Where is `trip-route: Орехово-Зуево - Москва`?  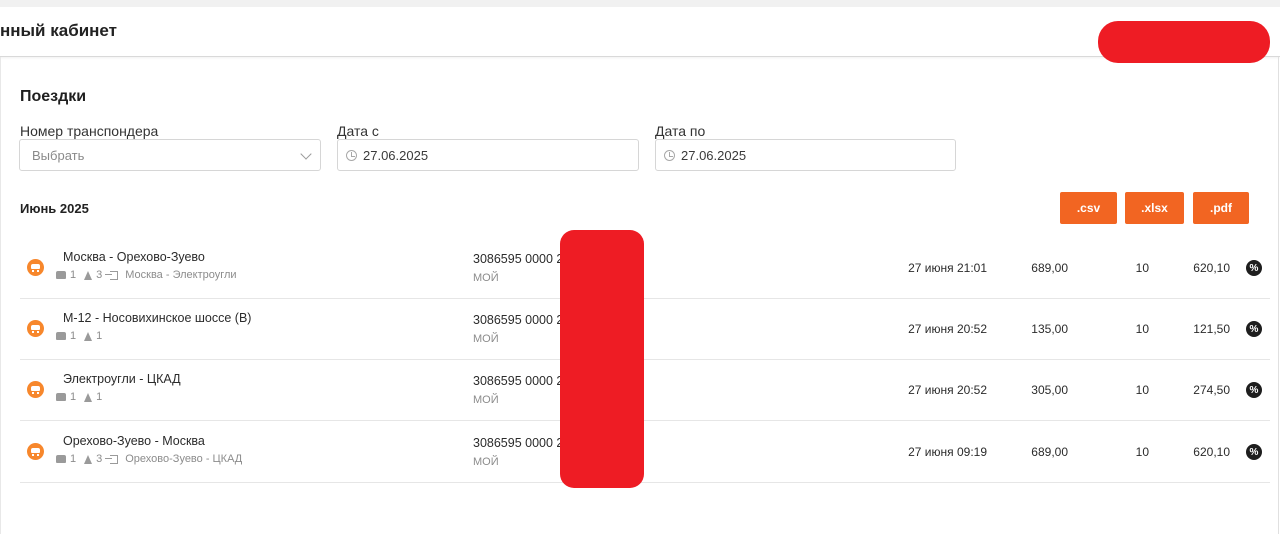 trip-route: Орехово-Зуево - Москва is located at coordinates (134, 441).